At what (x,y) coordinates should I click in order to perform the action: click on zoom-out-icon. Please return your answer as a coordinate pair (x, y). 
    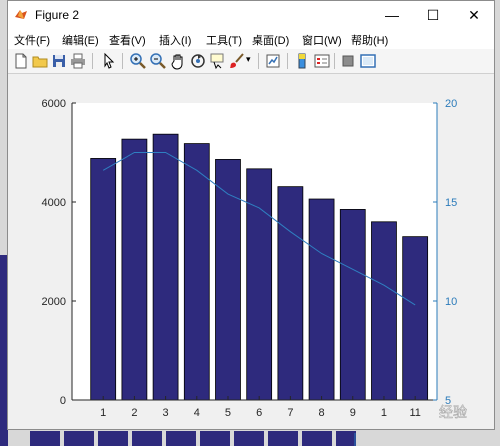
    Looking at the image, I should click on (158, 61).